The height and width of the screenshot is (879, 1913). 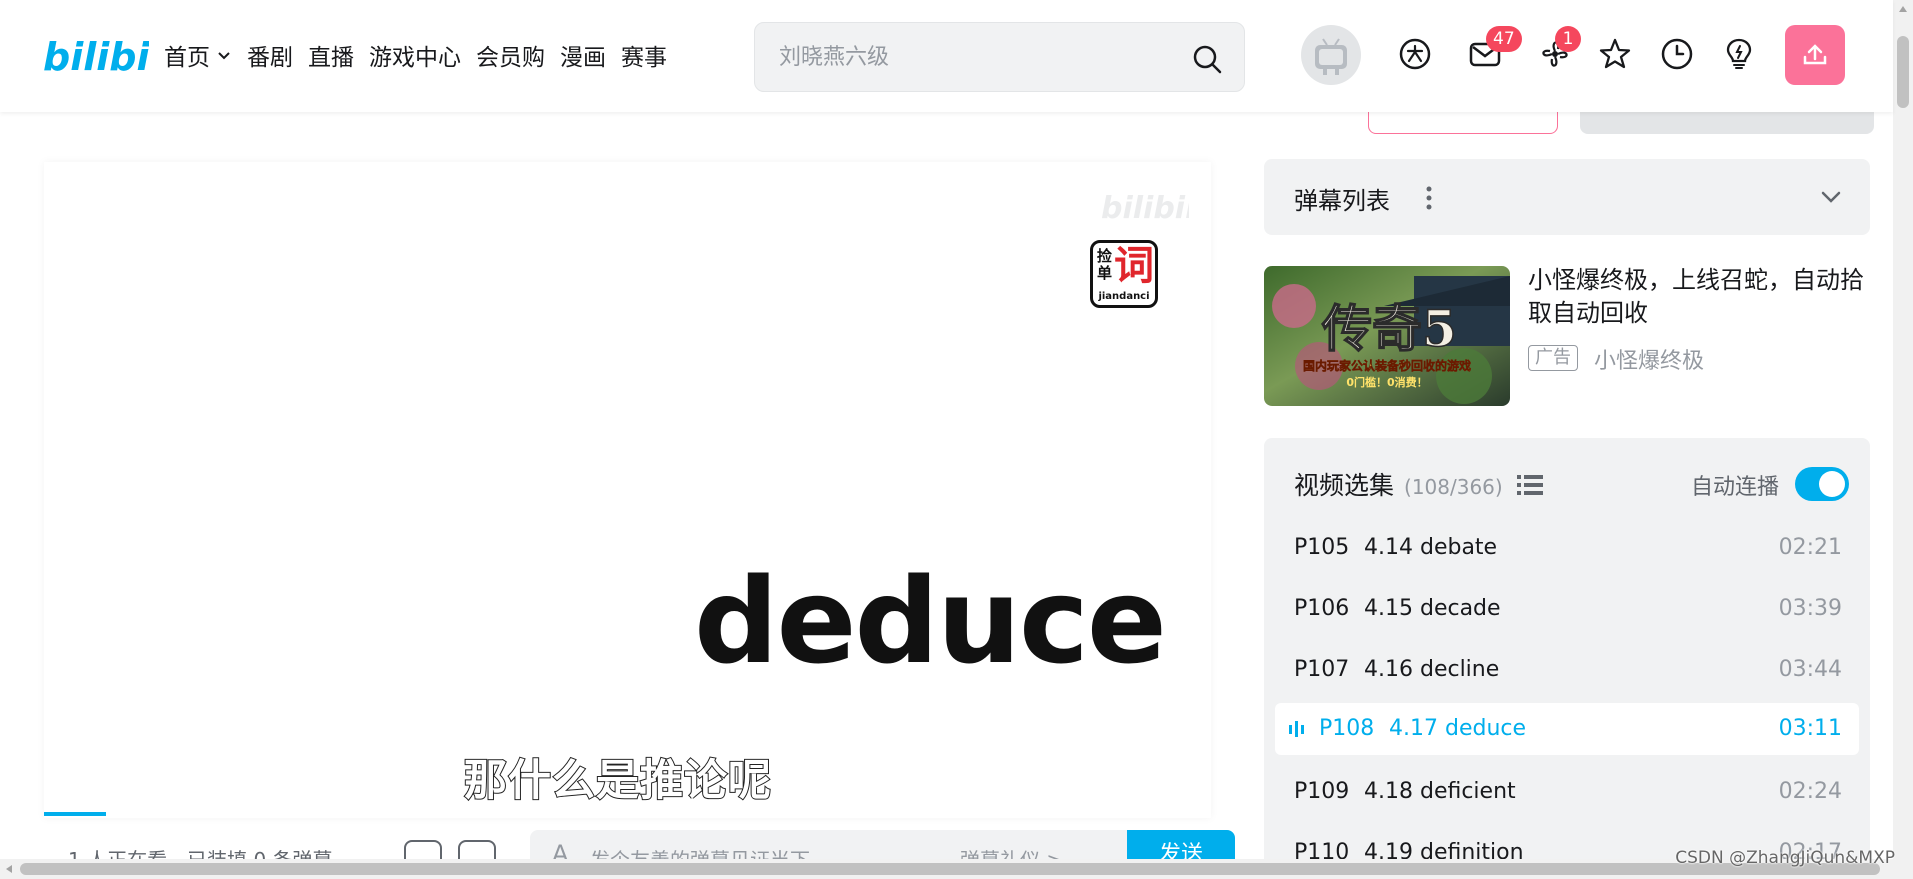 I want to click on scroll-up-arrow-icon, so click(x=1903, y=9).